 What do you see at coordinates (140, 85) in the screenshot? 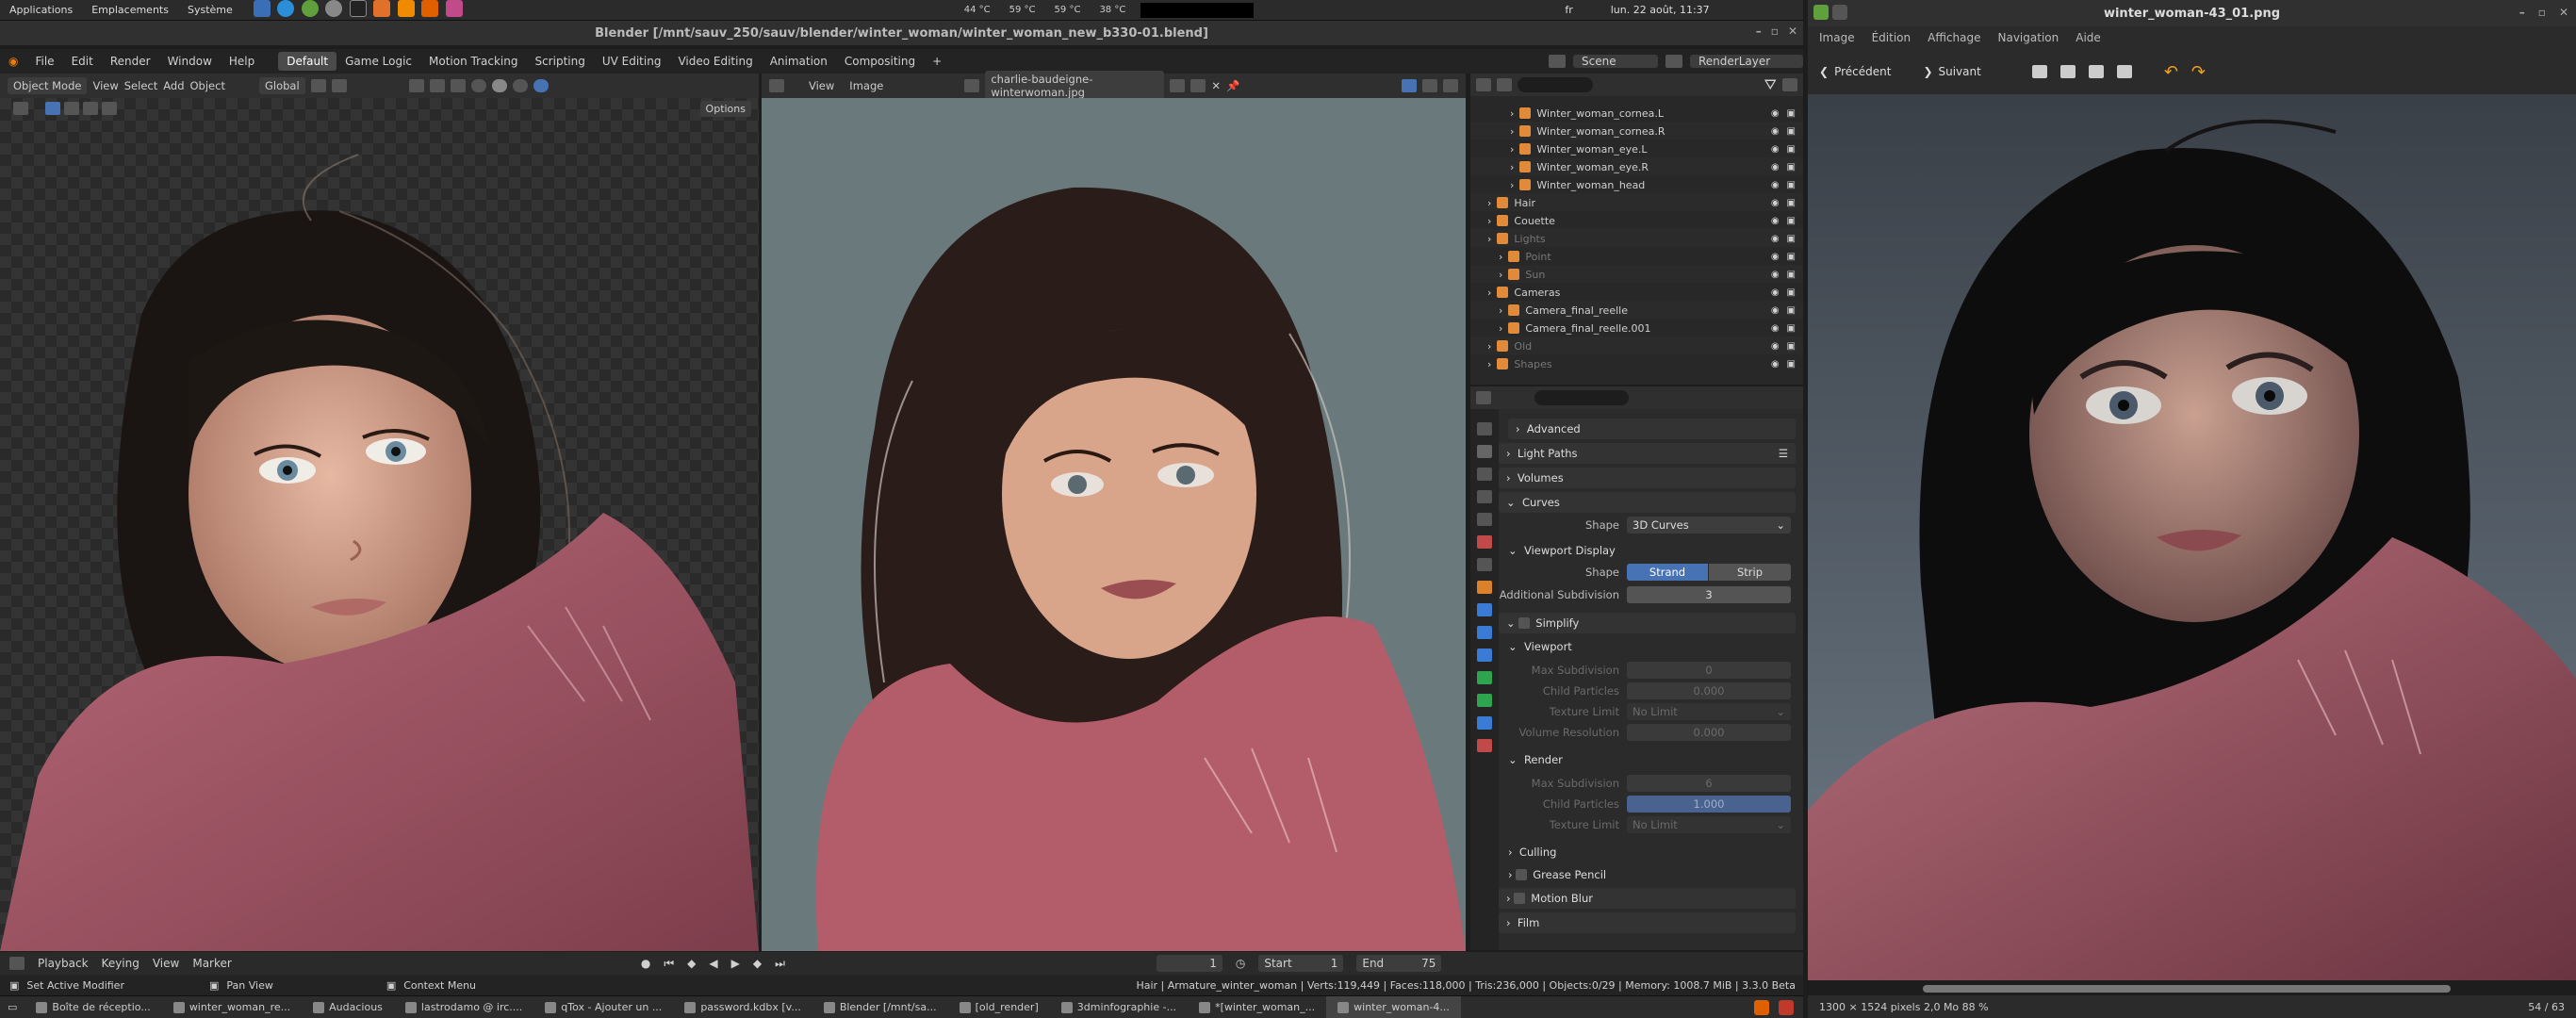
I see `viewport-menu-select: Select` at bounding box center [140, 85].